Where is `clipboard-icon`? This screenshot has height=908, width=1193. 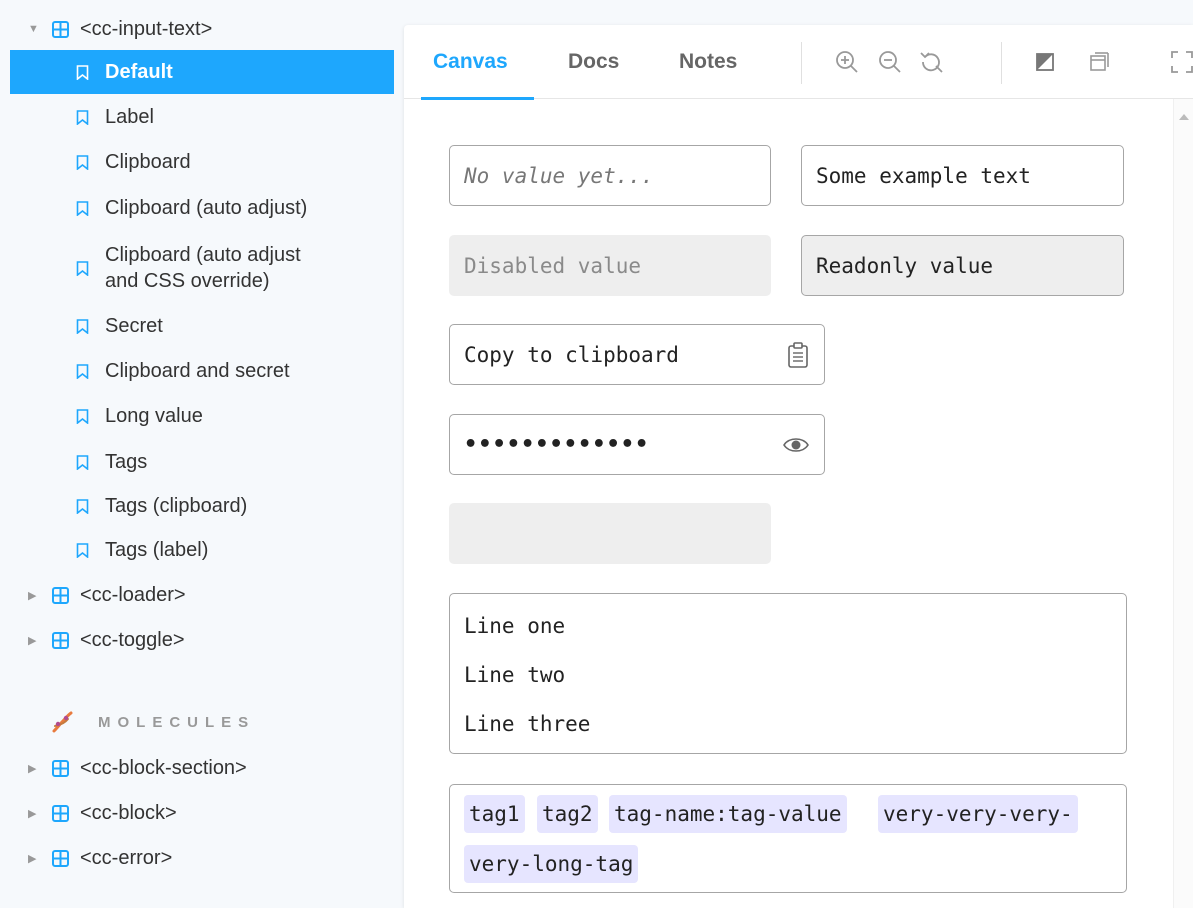
clipboard-icon is located at coordinates (798, 355).